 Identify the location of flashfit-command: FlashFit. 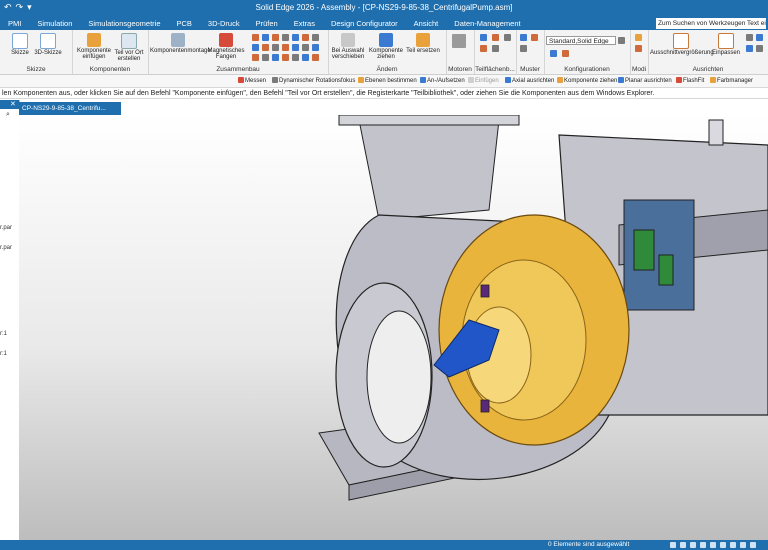
(690, 80).